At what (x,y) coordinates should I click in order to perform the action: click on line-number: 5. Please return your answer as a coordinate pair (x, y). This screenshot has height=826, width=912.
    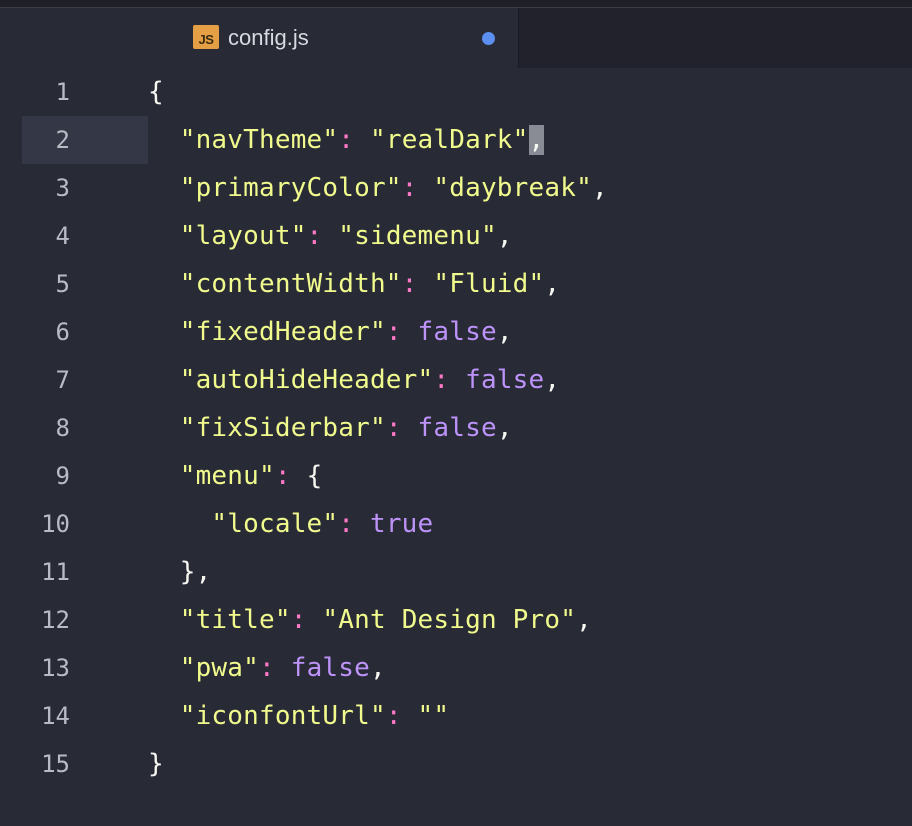
    Looking at the image, I should click on (62, 284).